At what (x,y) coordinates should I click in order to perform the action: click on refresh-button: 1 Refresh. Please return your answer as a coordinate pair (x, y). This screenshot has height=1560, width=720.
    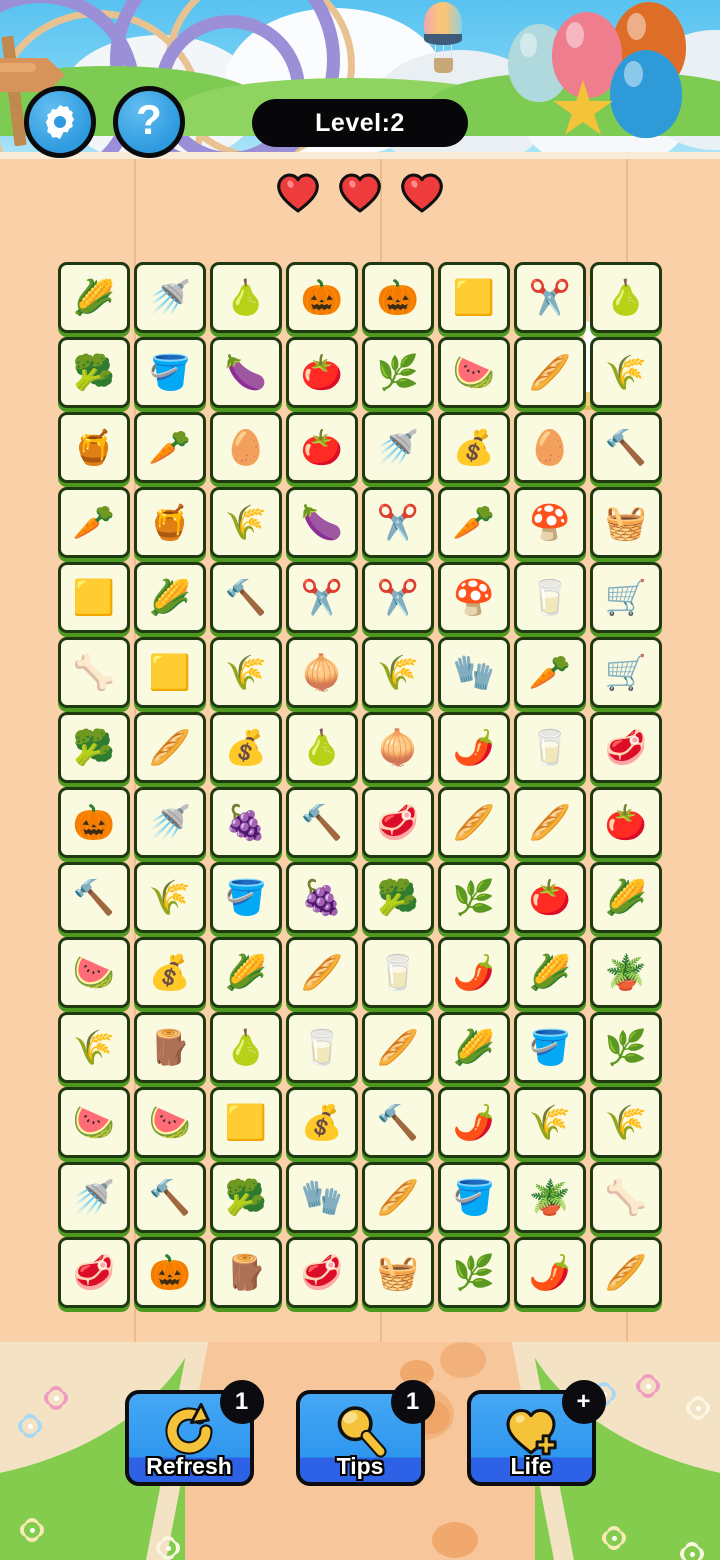
    Looking at the image, I should click on (194, 1433).